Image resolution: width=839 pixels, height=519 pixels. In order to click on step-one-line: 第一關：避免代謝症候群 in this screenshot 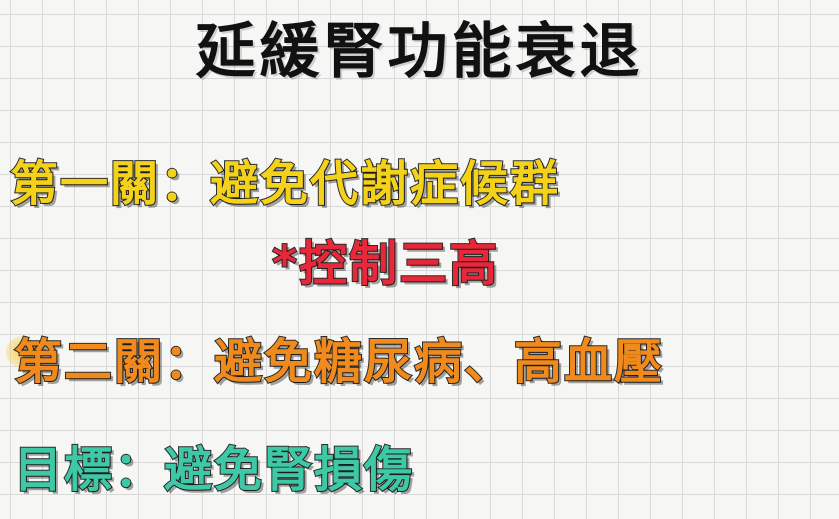, I will do `click(285, 184)`.